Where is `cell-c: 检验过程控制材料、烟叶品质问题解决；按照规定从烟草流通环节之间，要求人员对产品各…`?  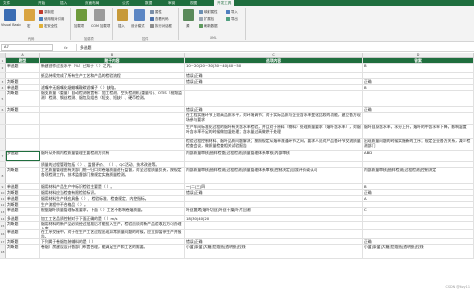
cell-c: 检验过程控制材料、烟叶品质问题解决；按照规定从烟草流通环节之间，要求人员对产品各… is located at coordinates (274, 144).